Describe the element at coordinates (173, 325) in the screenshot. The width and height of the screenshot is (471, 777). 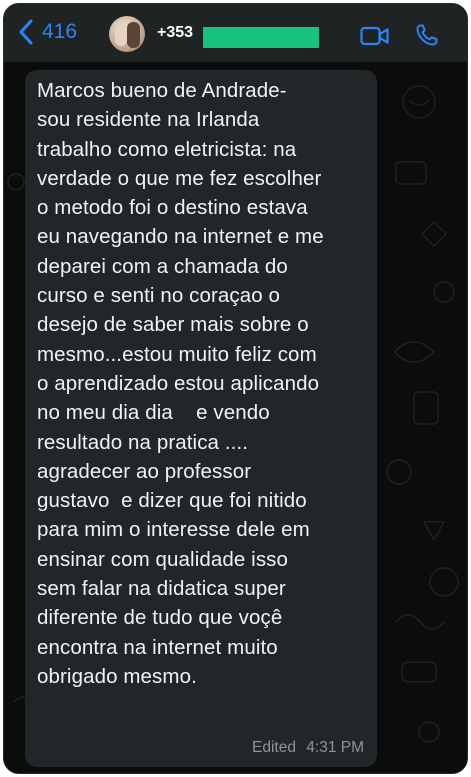
I see `message-line: desejo de saber mais sobre o` at that location.